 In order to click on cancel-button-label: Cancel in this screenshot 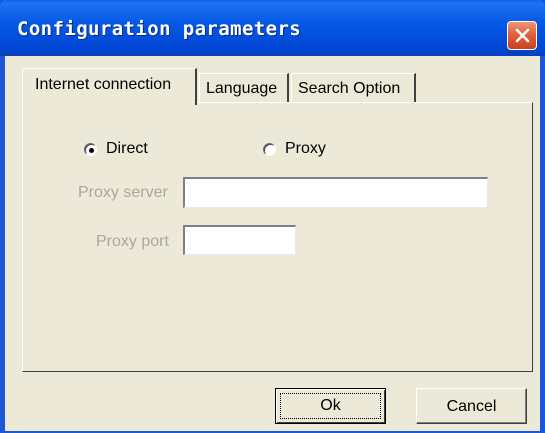, I will do `click(471, 406)`.